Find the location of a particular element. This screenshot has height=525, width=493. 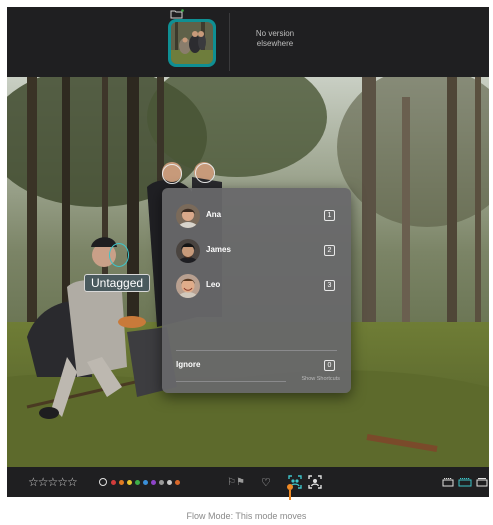

no-version-label: No version elsewhere is located at coordinates (275, 38).